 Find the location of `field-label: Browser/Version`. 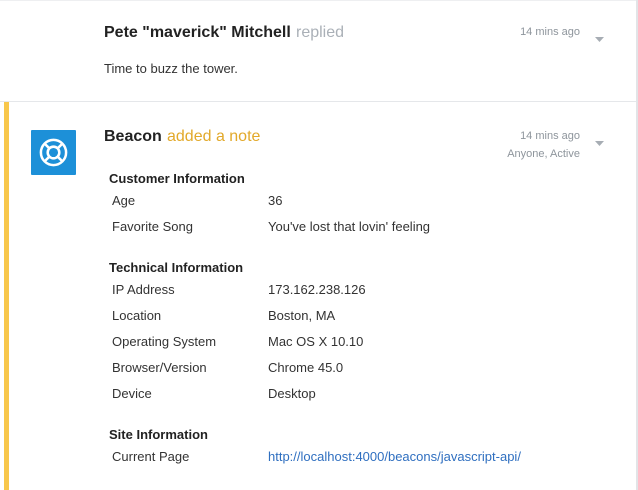

field-label: Browser/Version is located at coordinates (159, 367).